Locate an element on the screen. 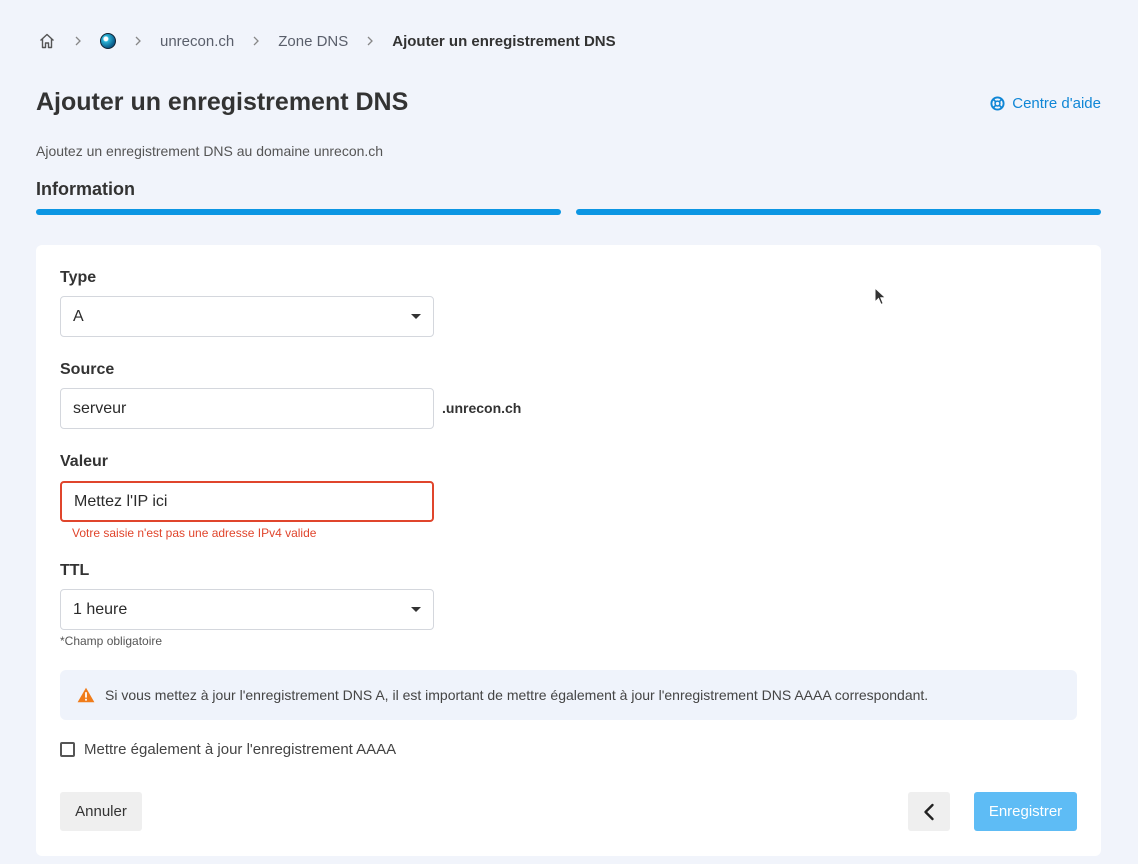 The image size is (1138, 864). breadcrumb-zone-dns: Zone DNS is located at coordinates (313, 41).